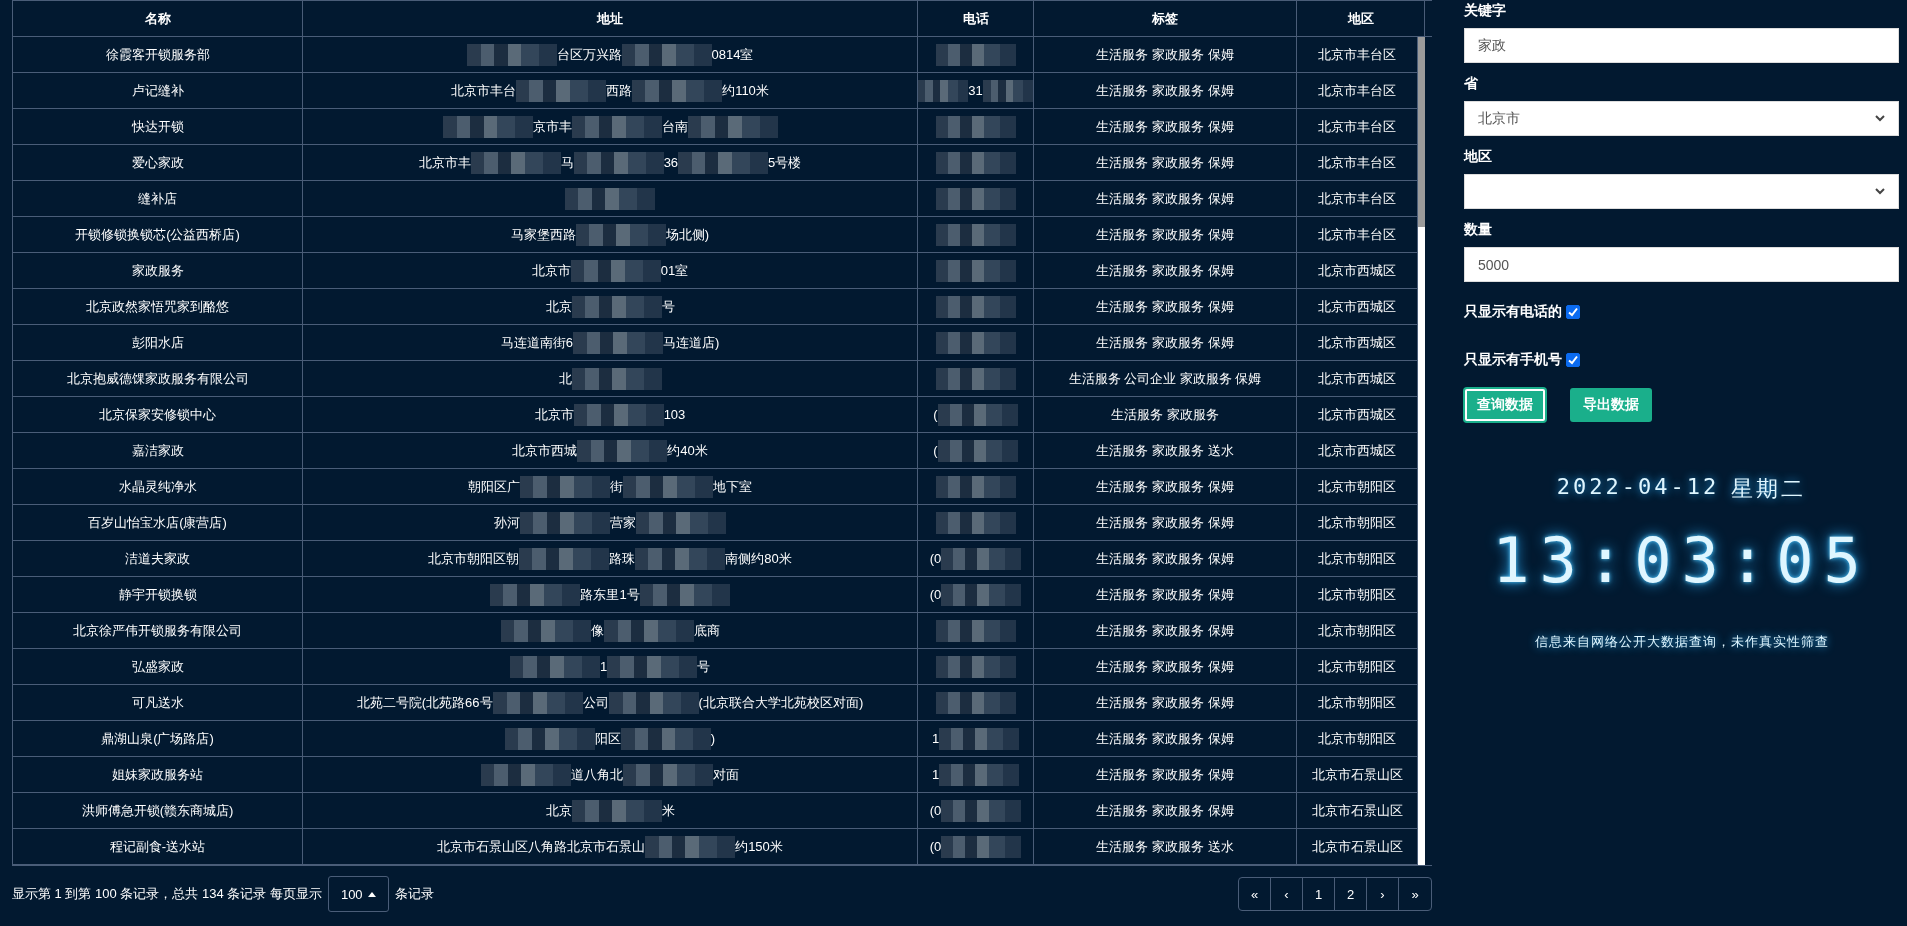 Image resolution: width=1907 pixels, height=926 pixels. What do you see at coordinates (158, 810) in the screenshot?
I see `table-cell: 洪师傅急开锁(赣东商城店)` at bounding box center [158, 810].